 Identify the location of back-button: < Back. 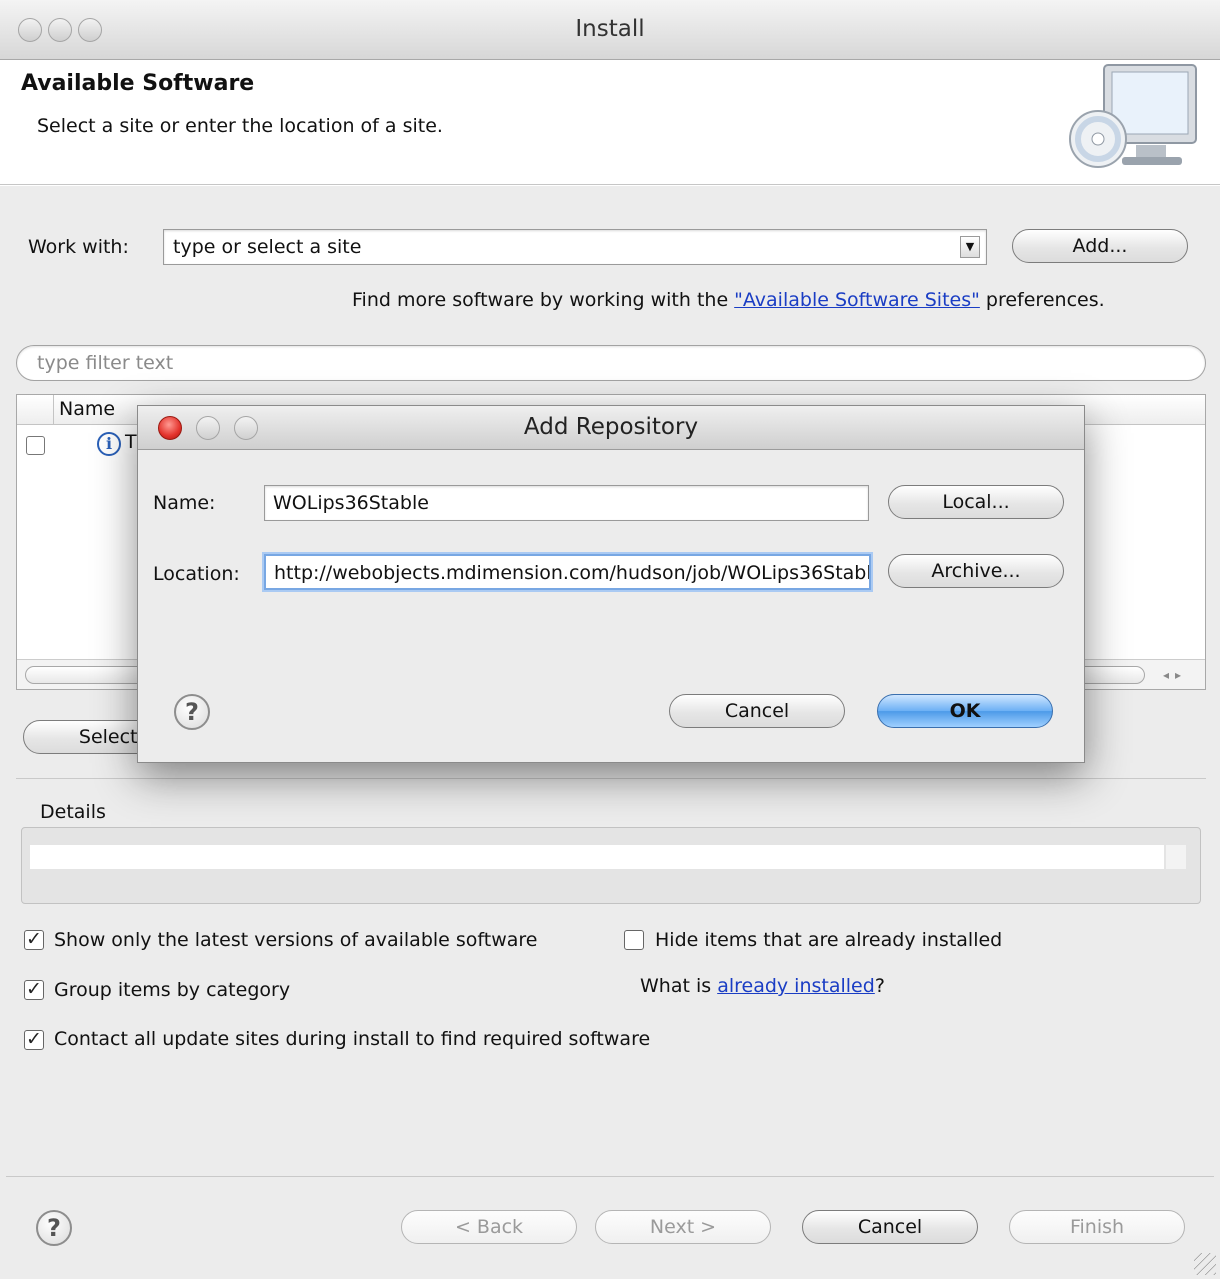
(489, 1227).